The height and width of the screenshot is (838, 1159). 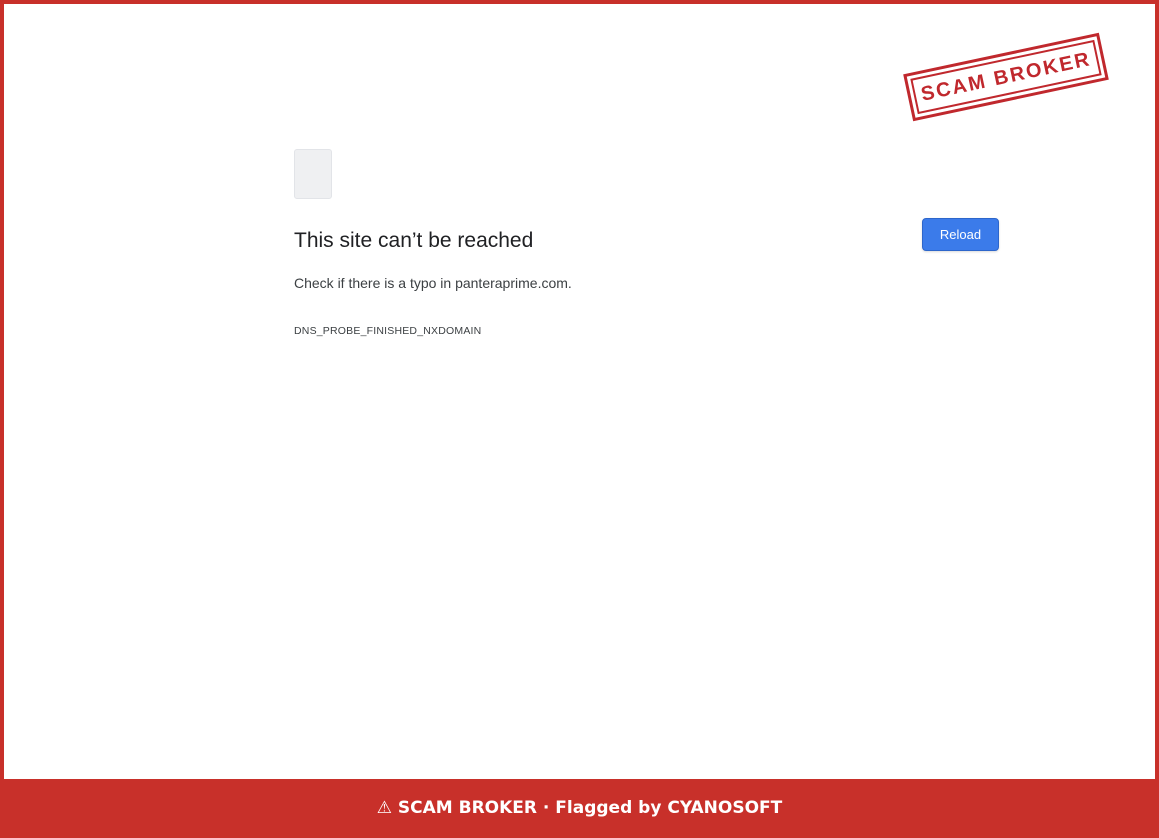 I want to click on scam-broker-stamp: SCAM BROKER, so click(x=1006, y=77).